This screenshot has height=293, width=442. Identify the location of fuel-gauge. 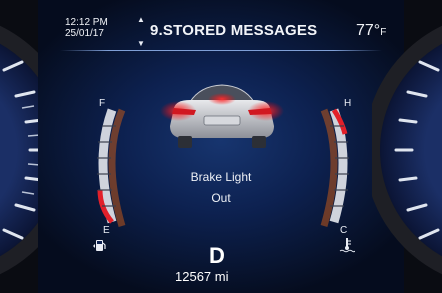
(111, 167).